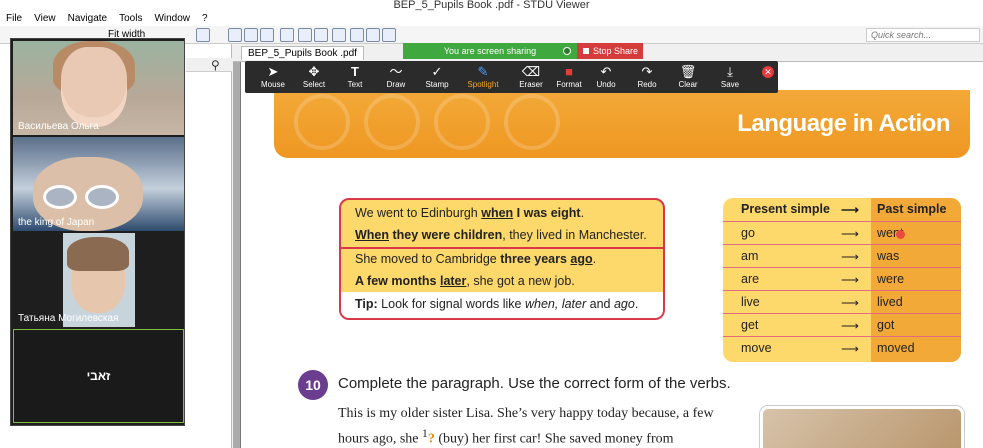 The image size is (983, 448). What do you see at coordinates (255, 255) in the screenshot?
I see `page-gutter` at bounding box center [255, 255].